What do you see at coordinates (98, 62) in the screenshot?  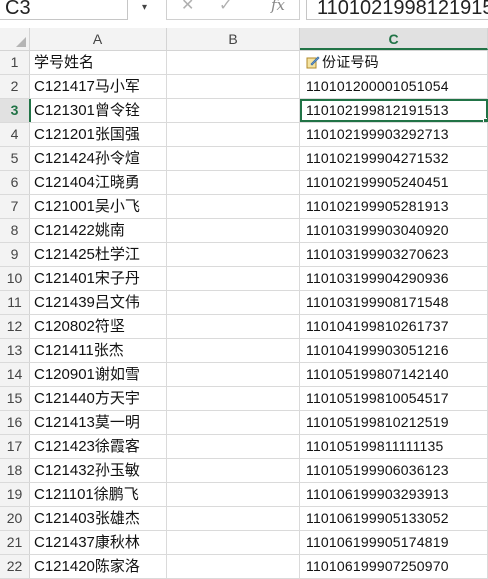 I see `cell-a: 学号姓名` at bounding box center [98, 62].